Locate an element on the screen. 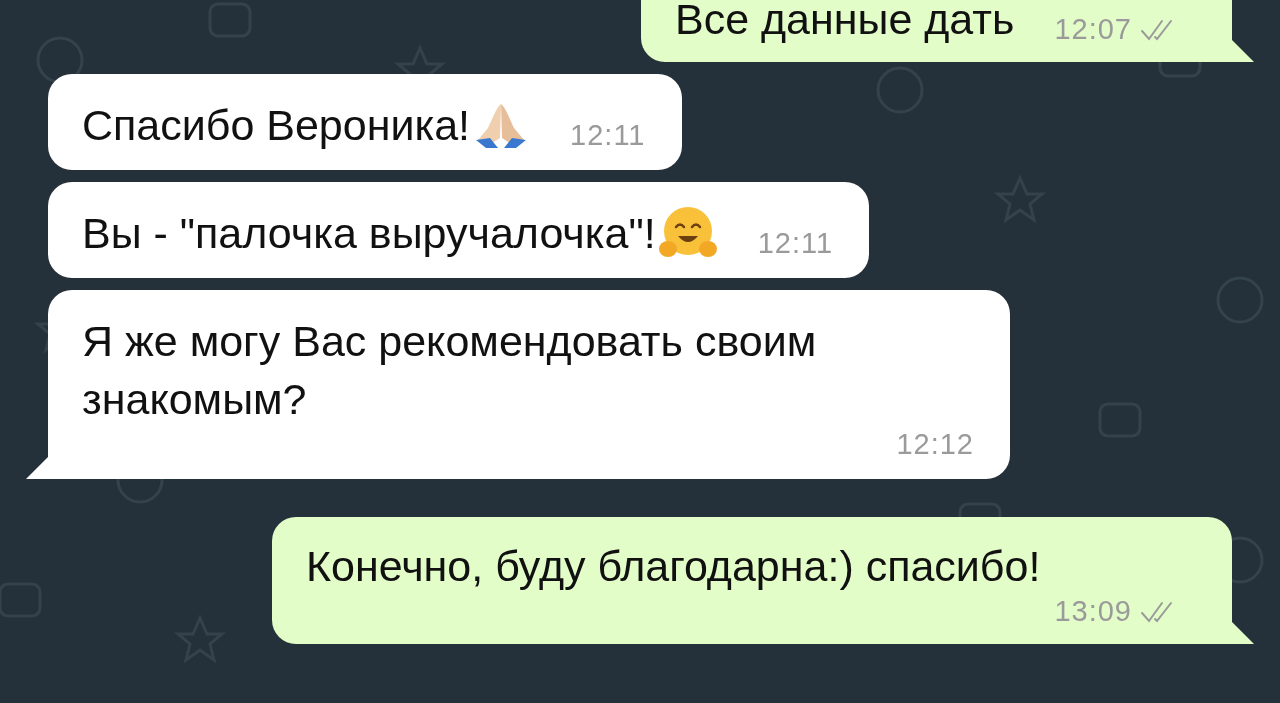 This screenshot has width=1280, height=703. message-text: Вы - "палочка выручалочка"! is located at coordinates (369, 233).